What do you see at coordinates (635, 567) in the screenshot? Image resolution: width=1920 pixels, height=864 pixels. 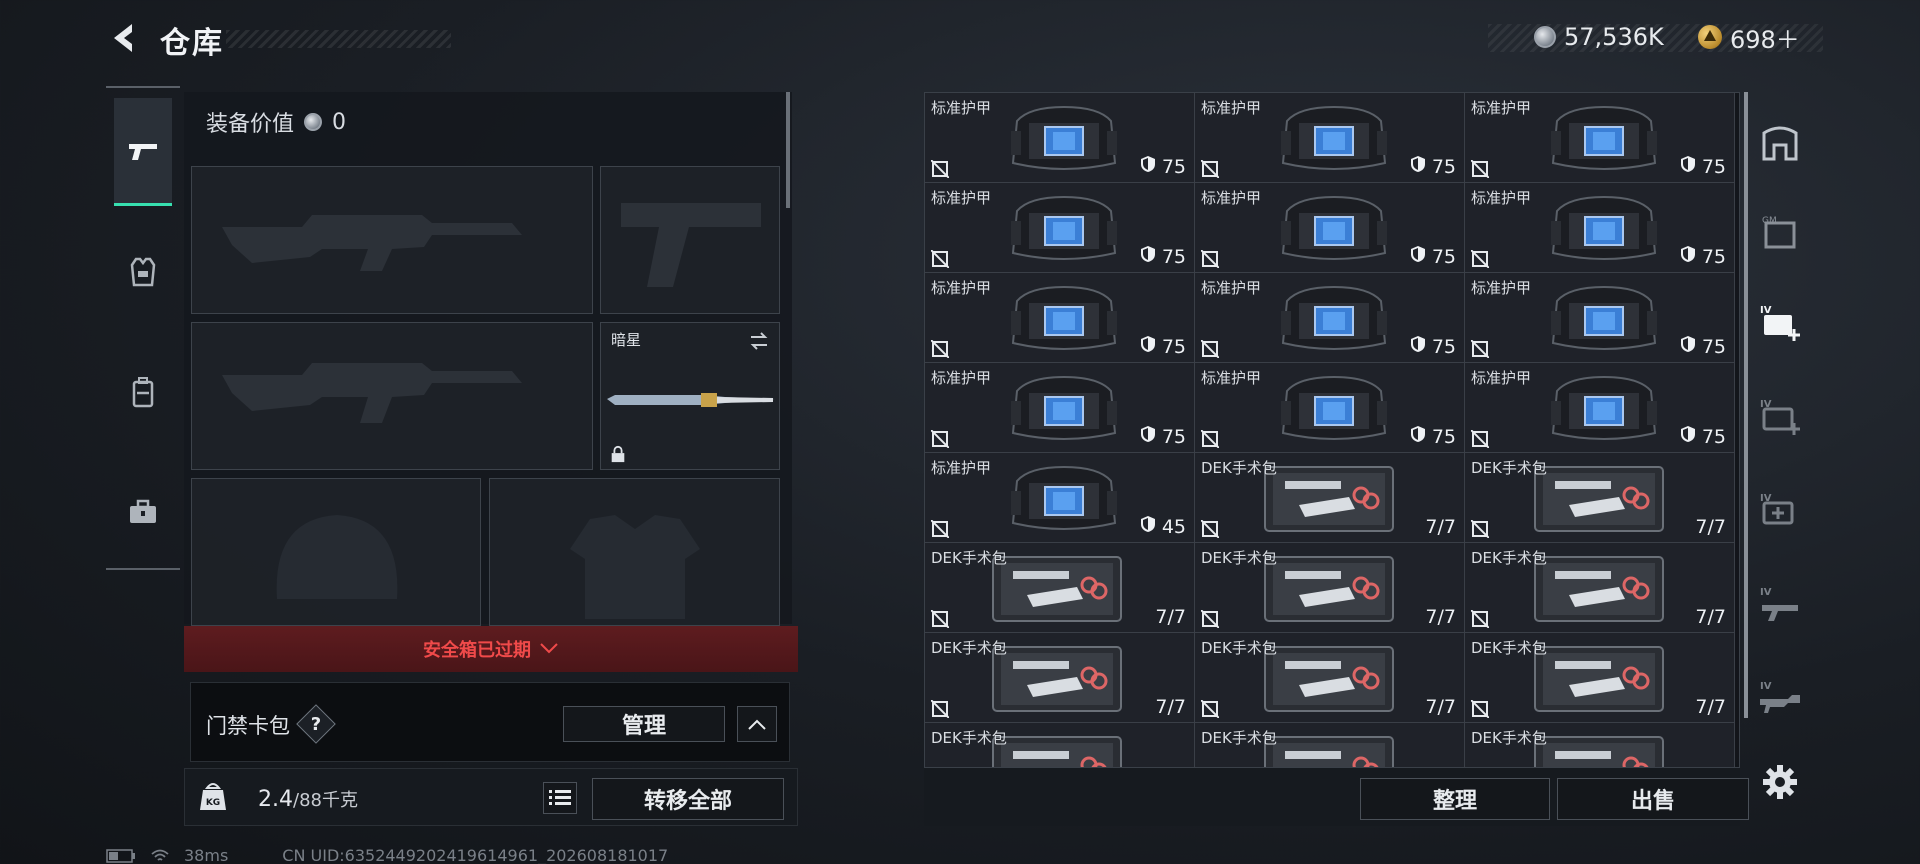 I see `armor-silhouette-icon` at bounding box center [635, 567].